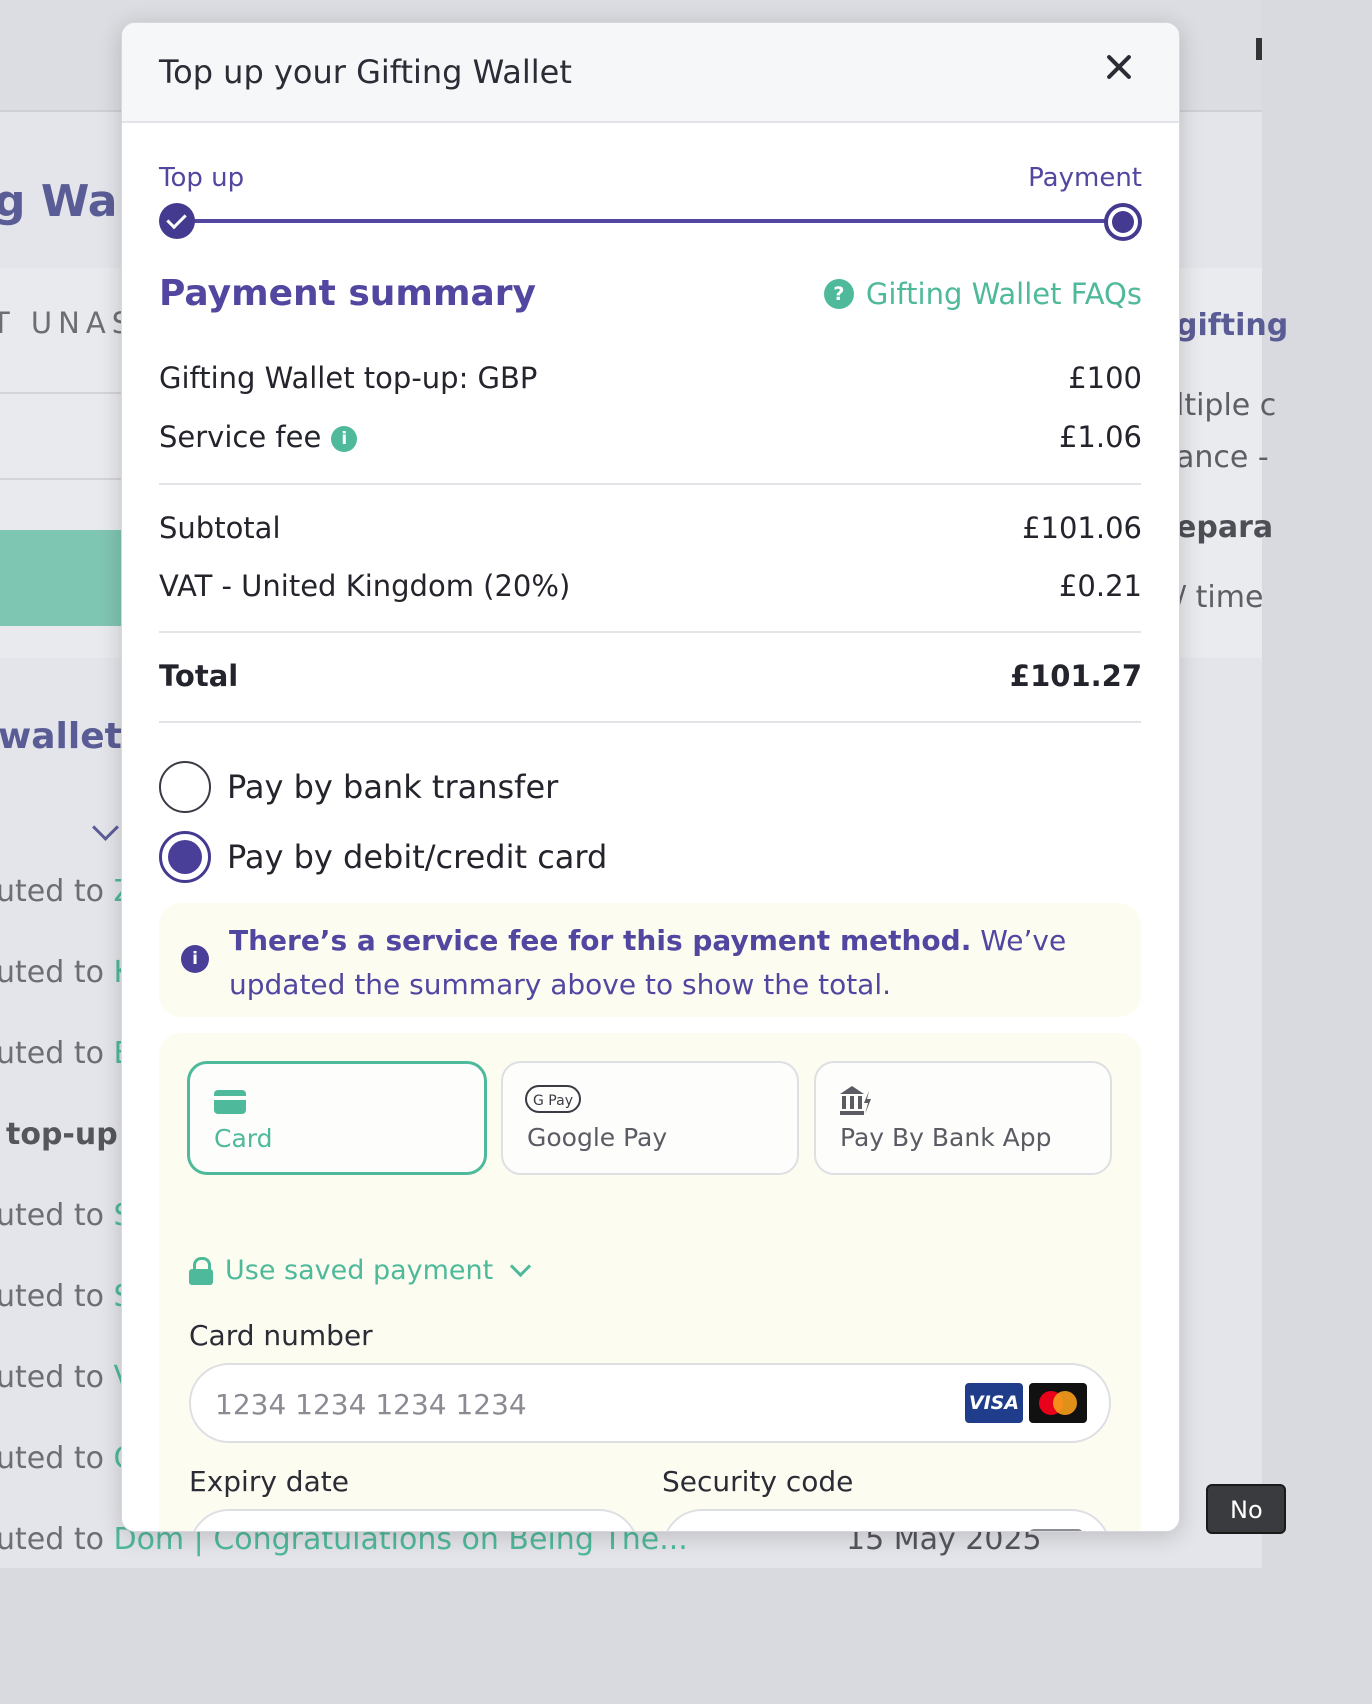  What do you see at coordinates (1259, 49) in the screenshot?
I see `background-menu-icon` at bounding box center [1259, 49].